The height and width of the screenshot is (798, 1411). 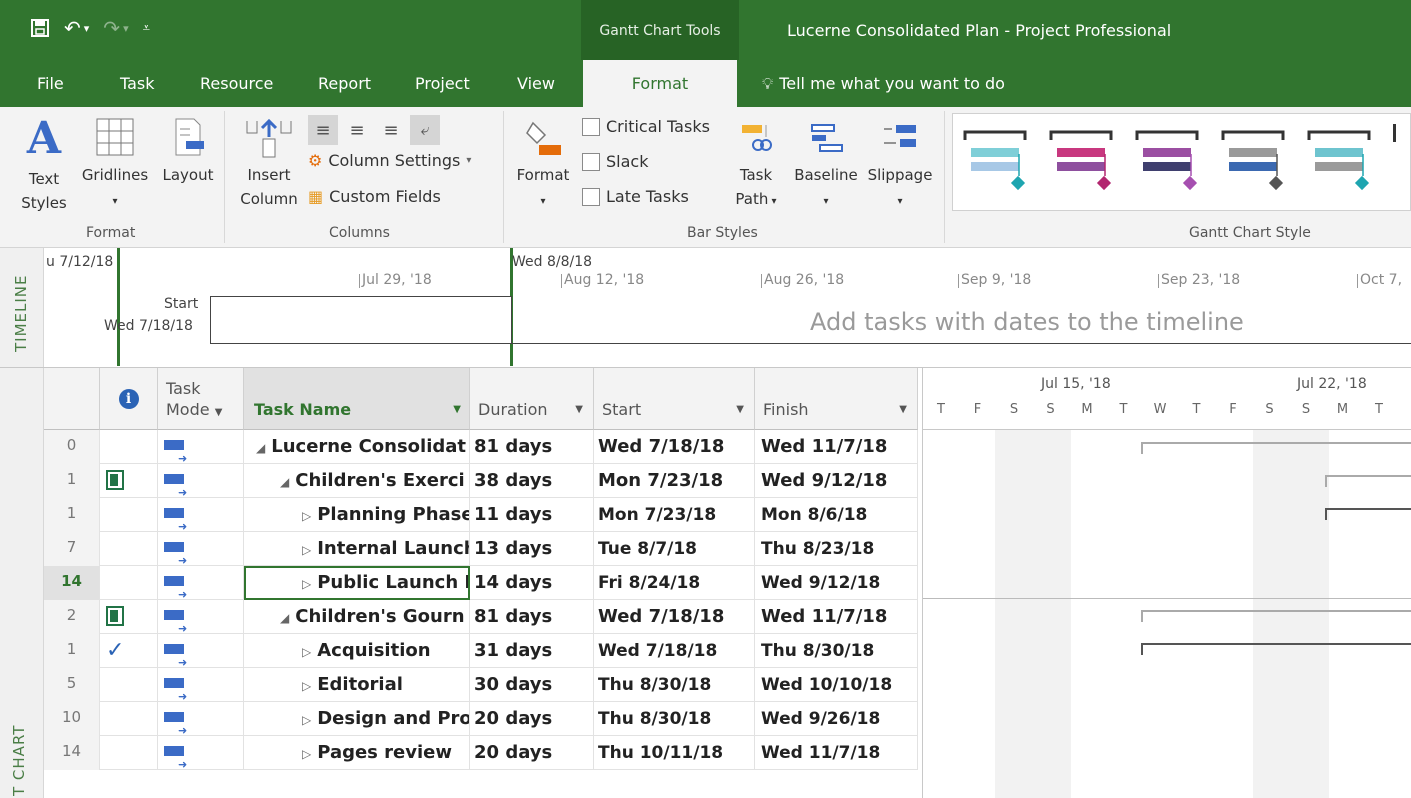 I want to click on finish-date-cell: Wed 9/12/18, so click(x=836, y=481).